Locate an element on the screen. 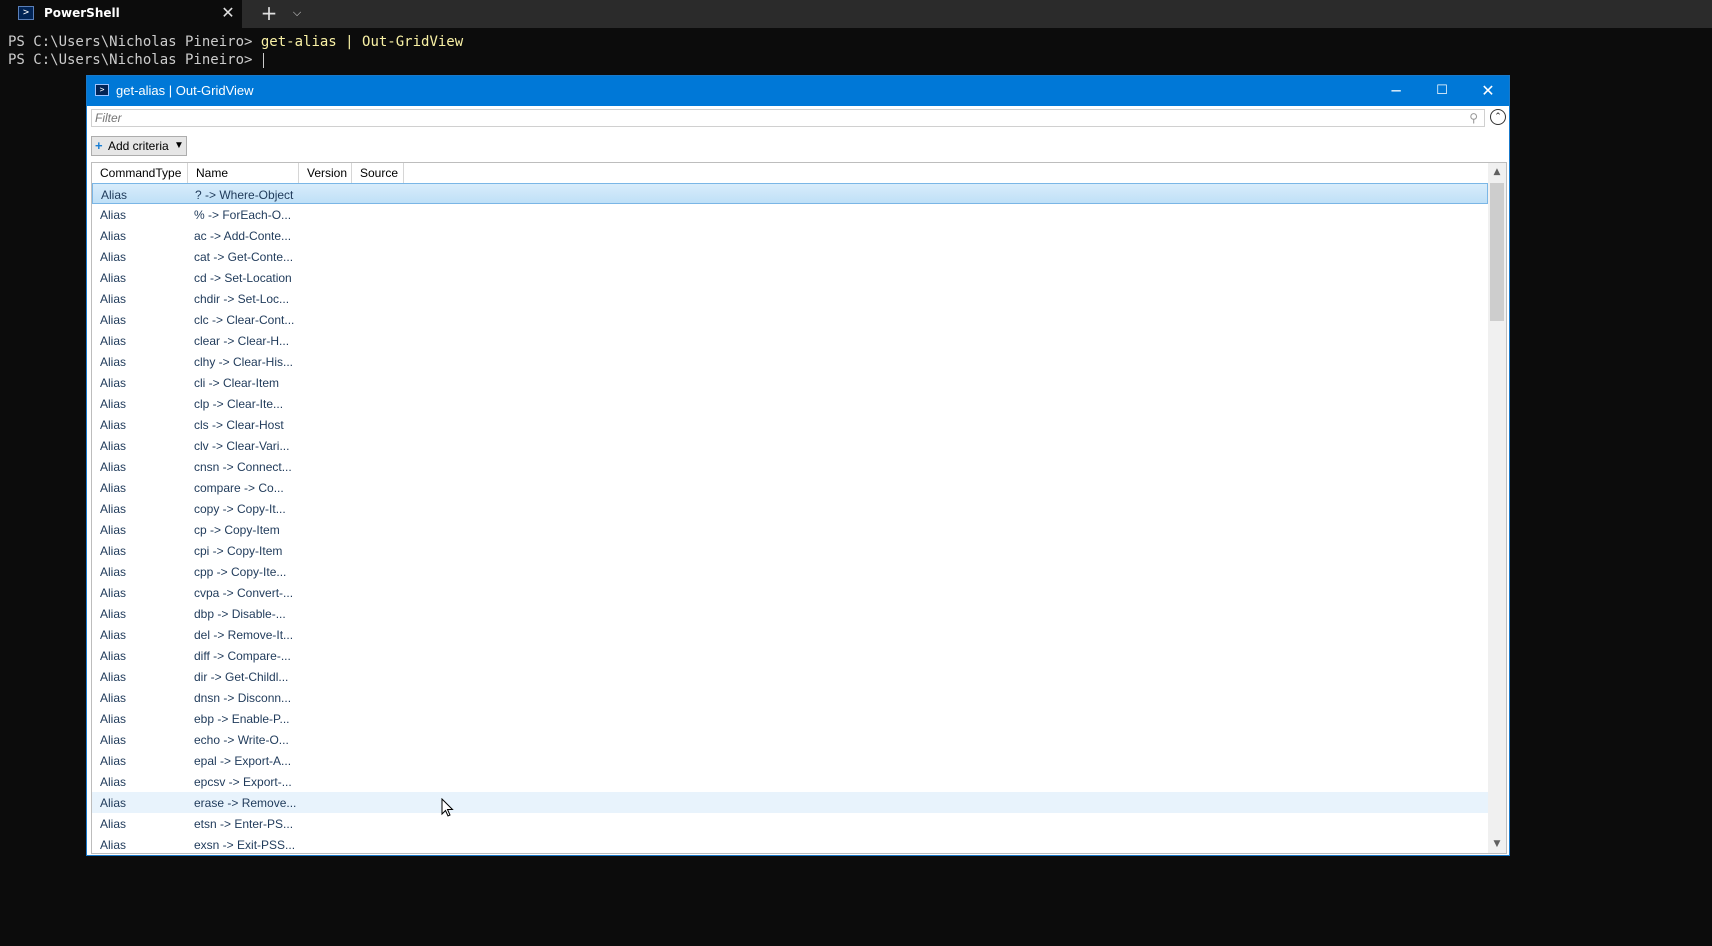 The height and width of the screenshot is (946, 1712). tab-dropdown-icon: ⌵ is located at coordinates (297, 13).